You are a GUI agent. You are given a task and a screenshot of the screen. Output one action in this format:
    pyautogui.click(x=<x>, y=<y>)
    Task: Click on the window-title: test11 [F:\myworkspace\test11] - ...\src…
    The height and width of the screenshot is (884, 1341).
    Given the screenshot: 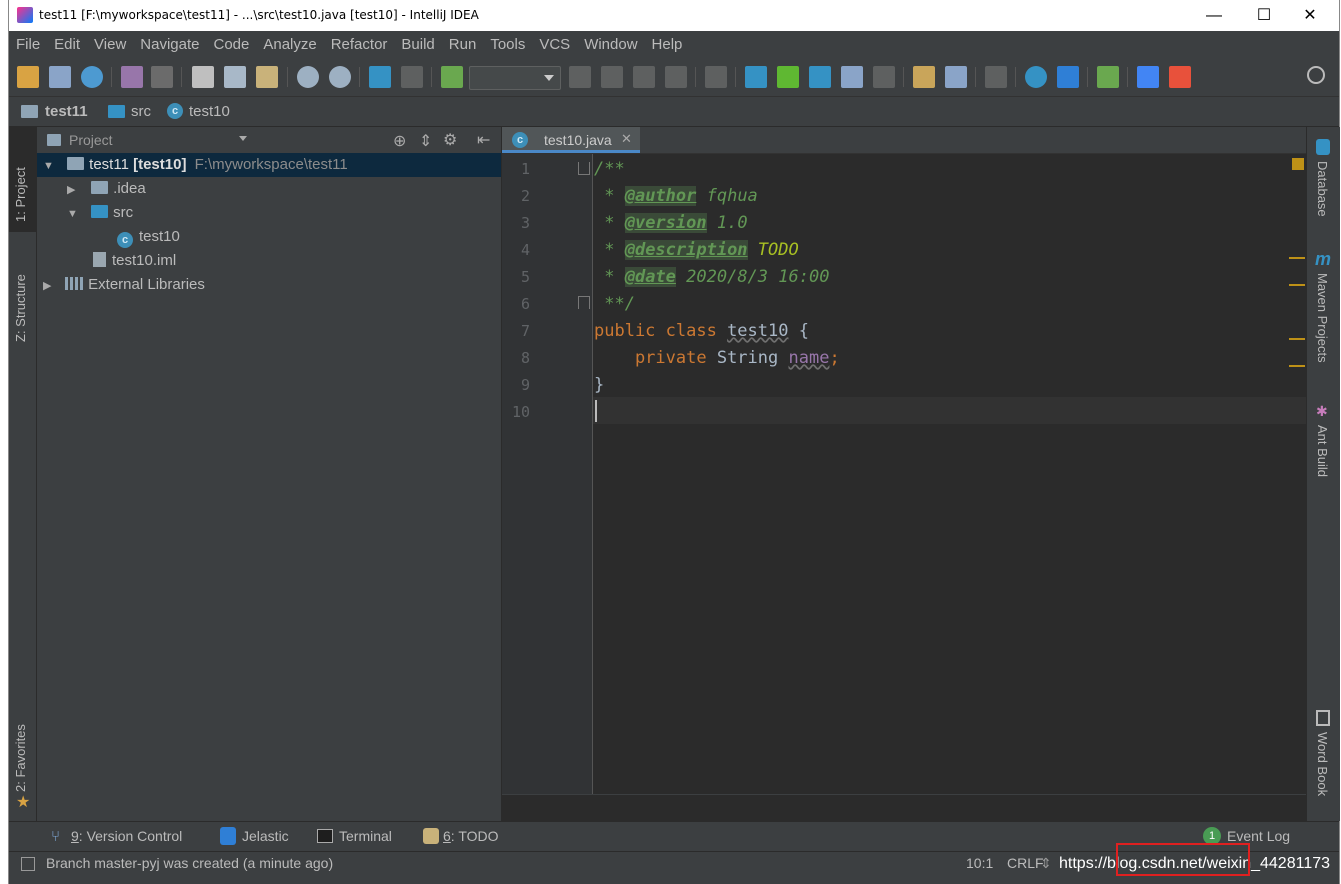 What is the action you would take?
    pyautogui.click(x=259, y=15)
    